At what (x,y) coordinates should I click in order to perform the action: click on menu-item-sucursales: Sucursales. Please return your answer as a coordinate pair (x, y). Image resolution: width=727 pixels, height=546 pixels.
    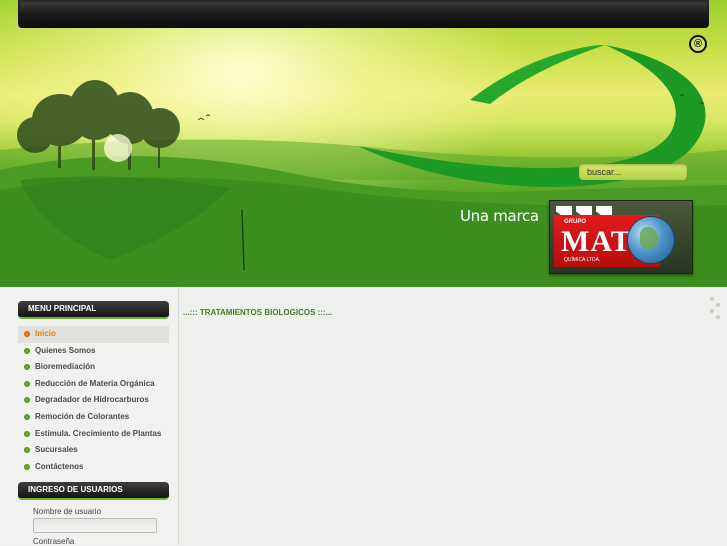
    Looking at the image, I should click on (93, 450).